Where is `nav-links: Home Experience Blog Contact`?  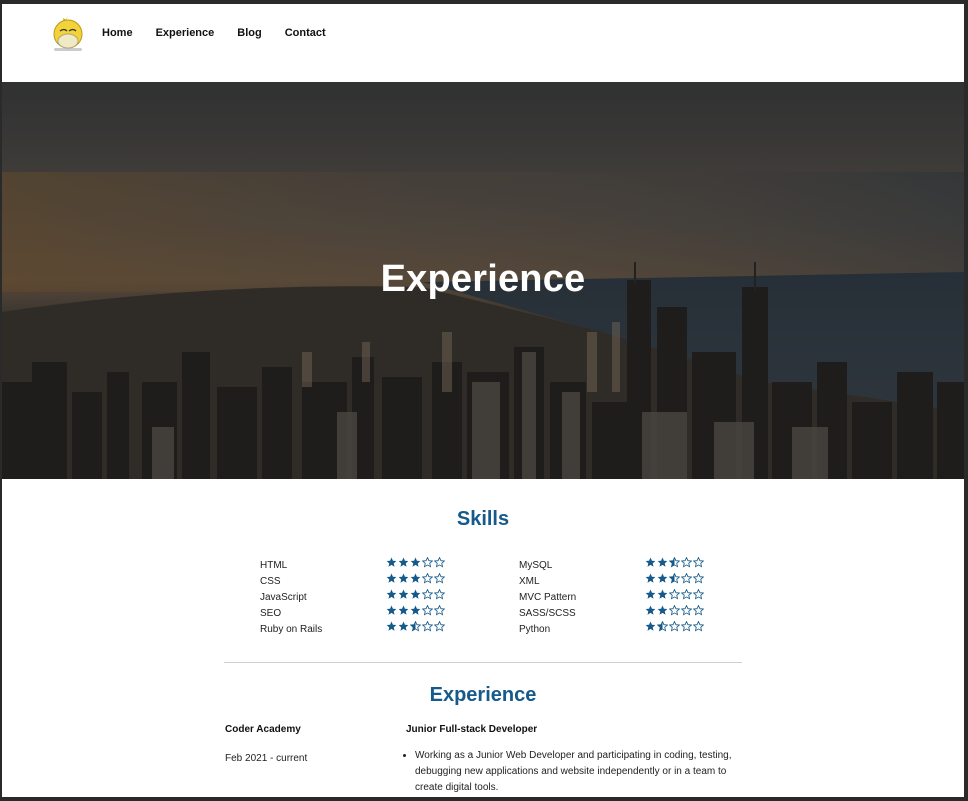 nav-links: Home Experience Blog Contact is located at coordinates (225, 33).